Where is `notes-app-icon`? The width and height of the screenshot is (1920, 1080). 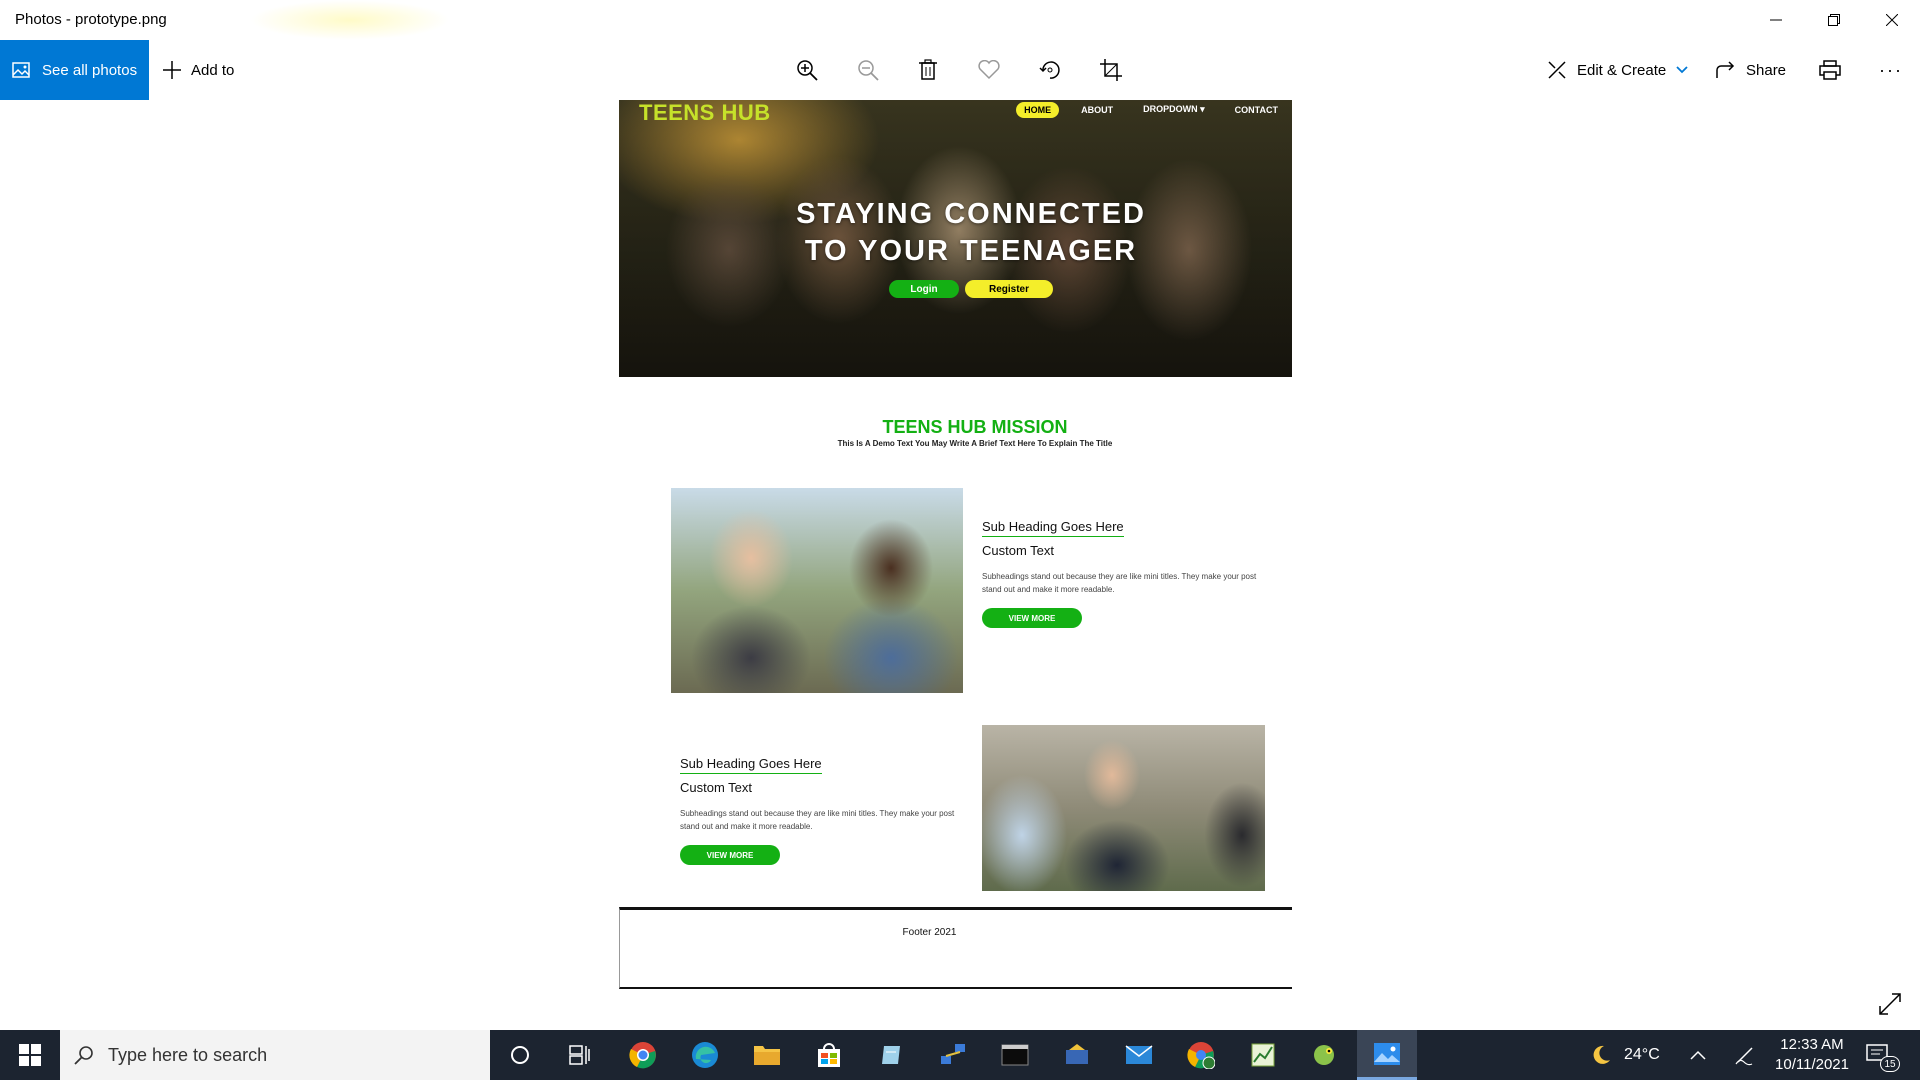 notes-app-icon is located at coordinates (891, 1055).